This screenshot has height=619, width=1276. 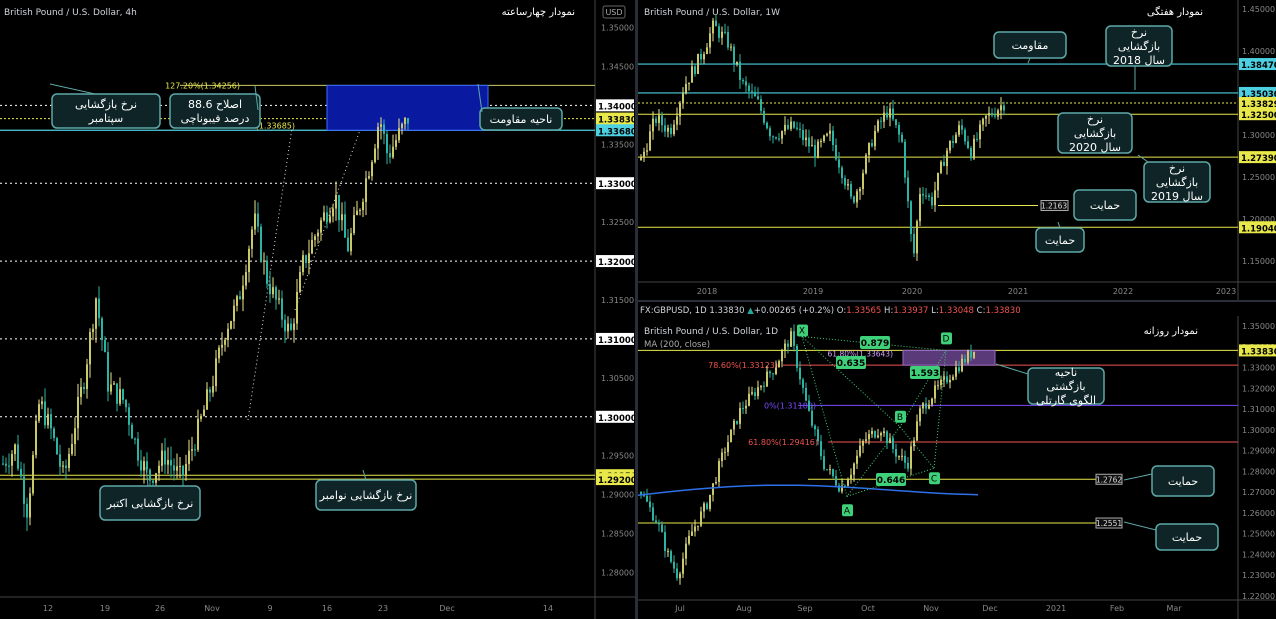 What do you see at coordinates (1258, 409) in the screenshot?
I see `y-tick-label: 1.31000` at bounding box center [1258, 409].